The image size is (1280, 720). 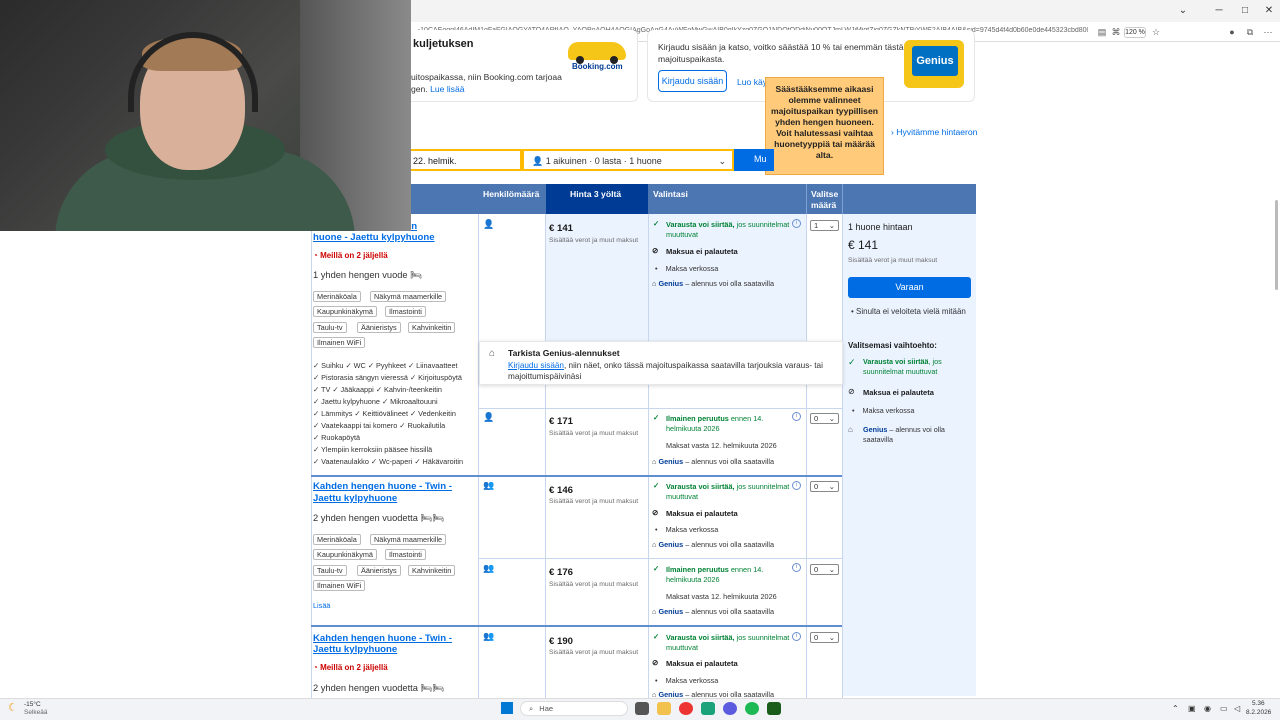 What do you see at coordinates (432, 327) in the screenshot?
I see `facility-chip: Kahvinkeitin` at bounding box center [432, 327].